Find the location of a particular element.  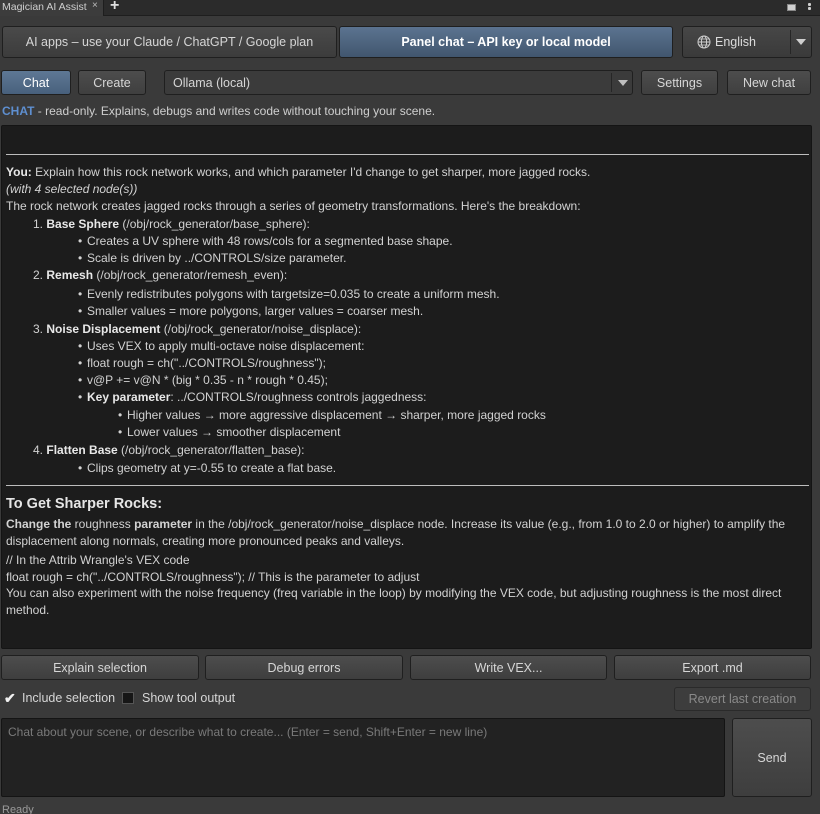

parameter-name: roughness is located at coordinates (103, 524).